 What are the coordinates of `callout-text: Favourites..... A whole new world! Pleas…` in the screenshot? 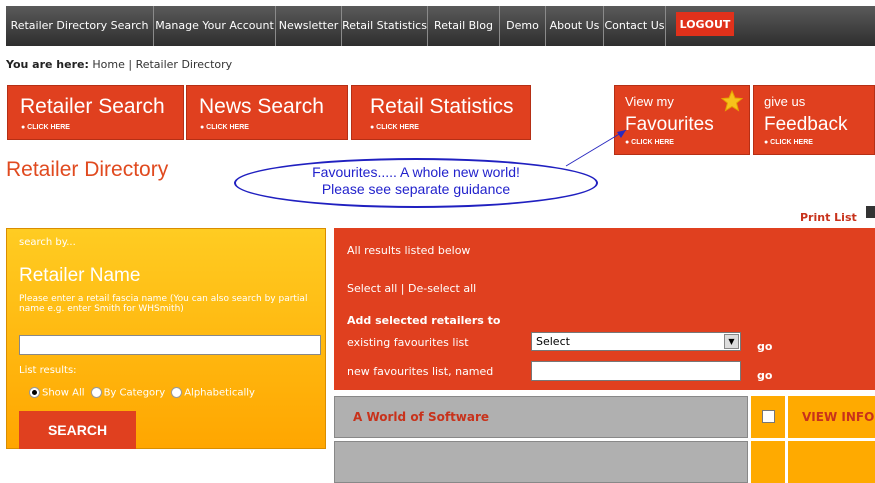 It's located at (416, 181).